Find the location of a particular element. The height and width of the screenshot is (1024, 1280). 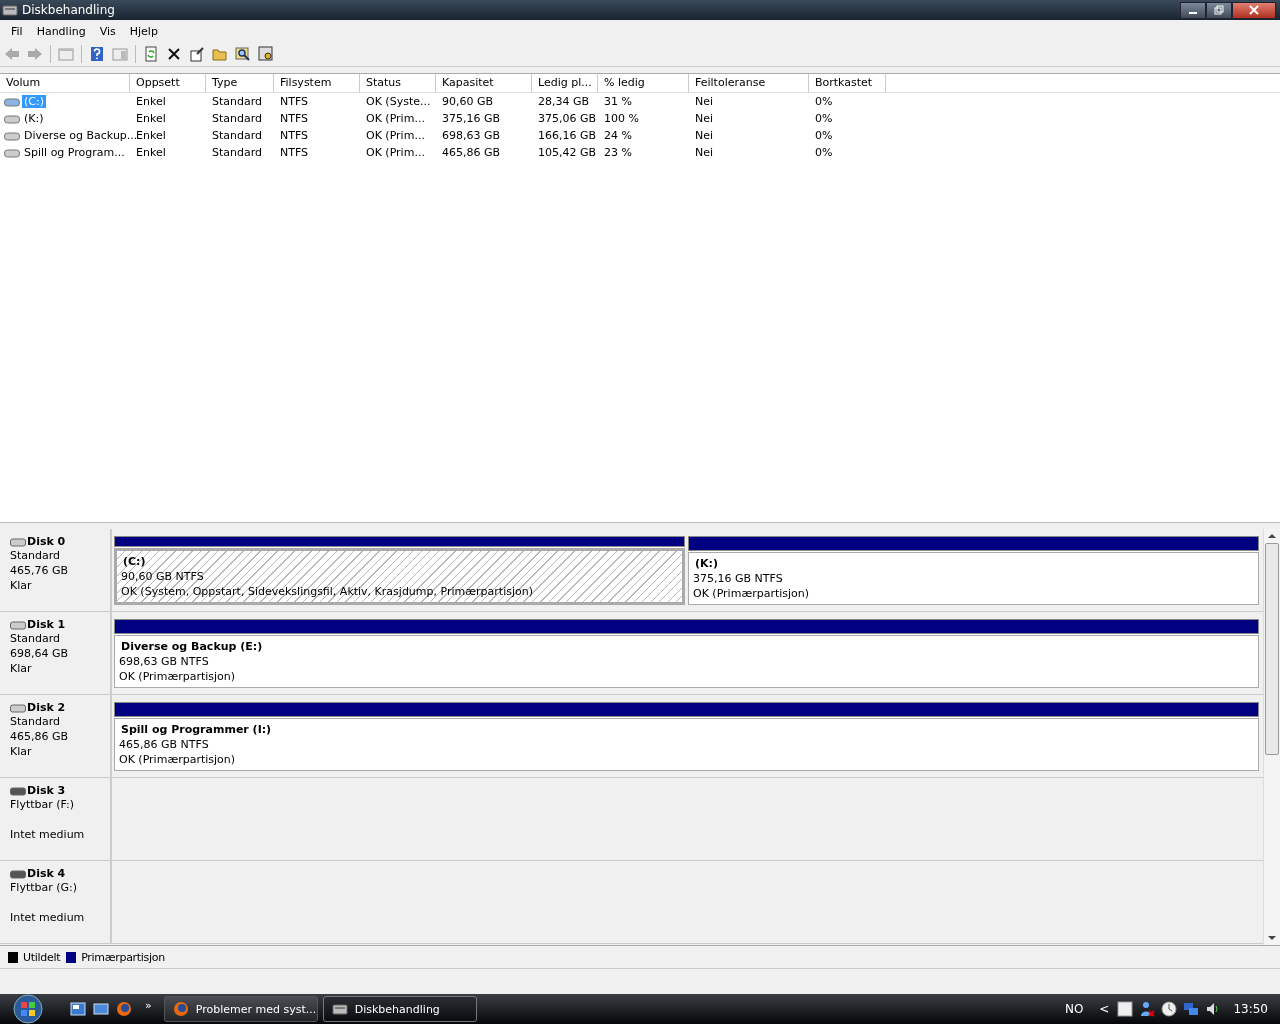

table-cell: 375,16 GB is located at coordinates (471, 118).